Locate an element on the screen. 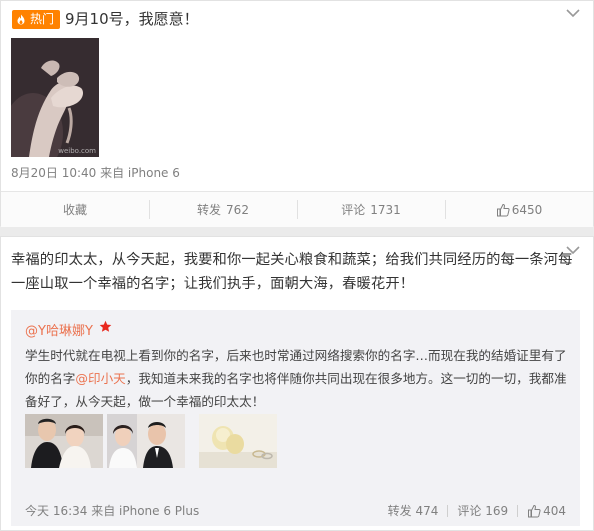  image-watermark: weibo.com is located at coordinates (77, 151).